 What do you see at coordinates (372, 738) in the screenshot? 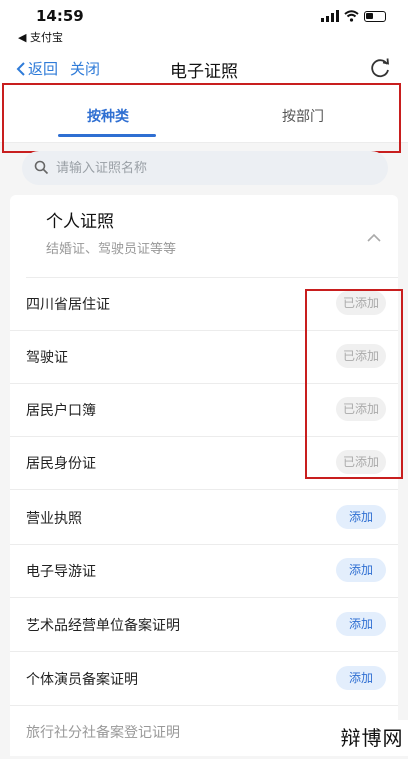
I see `watermark: 辩博网` at bounding box center [372, 738].